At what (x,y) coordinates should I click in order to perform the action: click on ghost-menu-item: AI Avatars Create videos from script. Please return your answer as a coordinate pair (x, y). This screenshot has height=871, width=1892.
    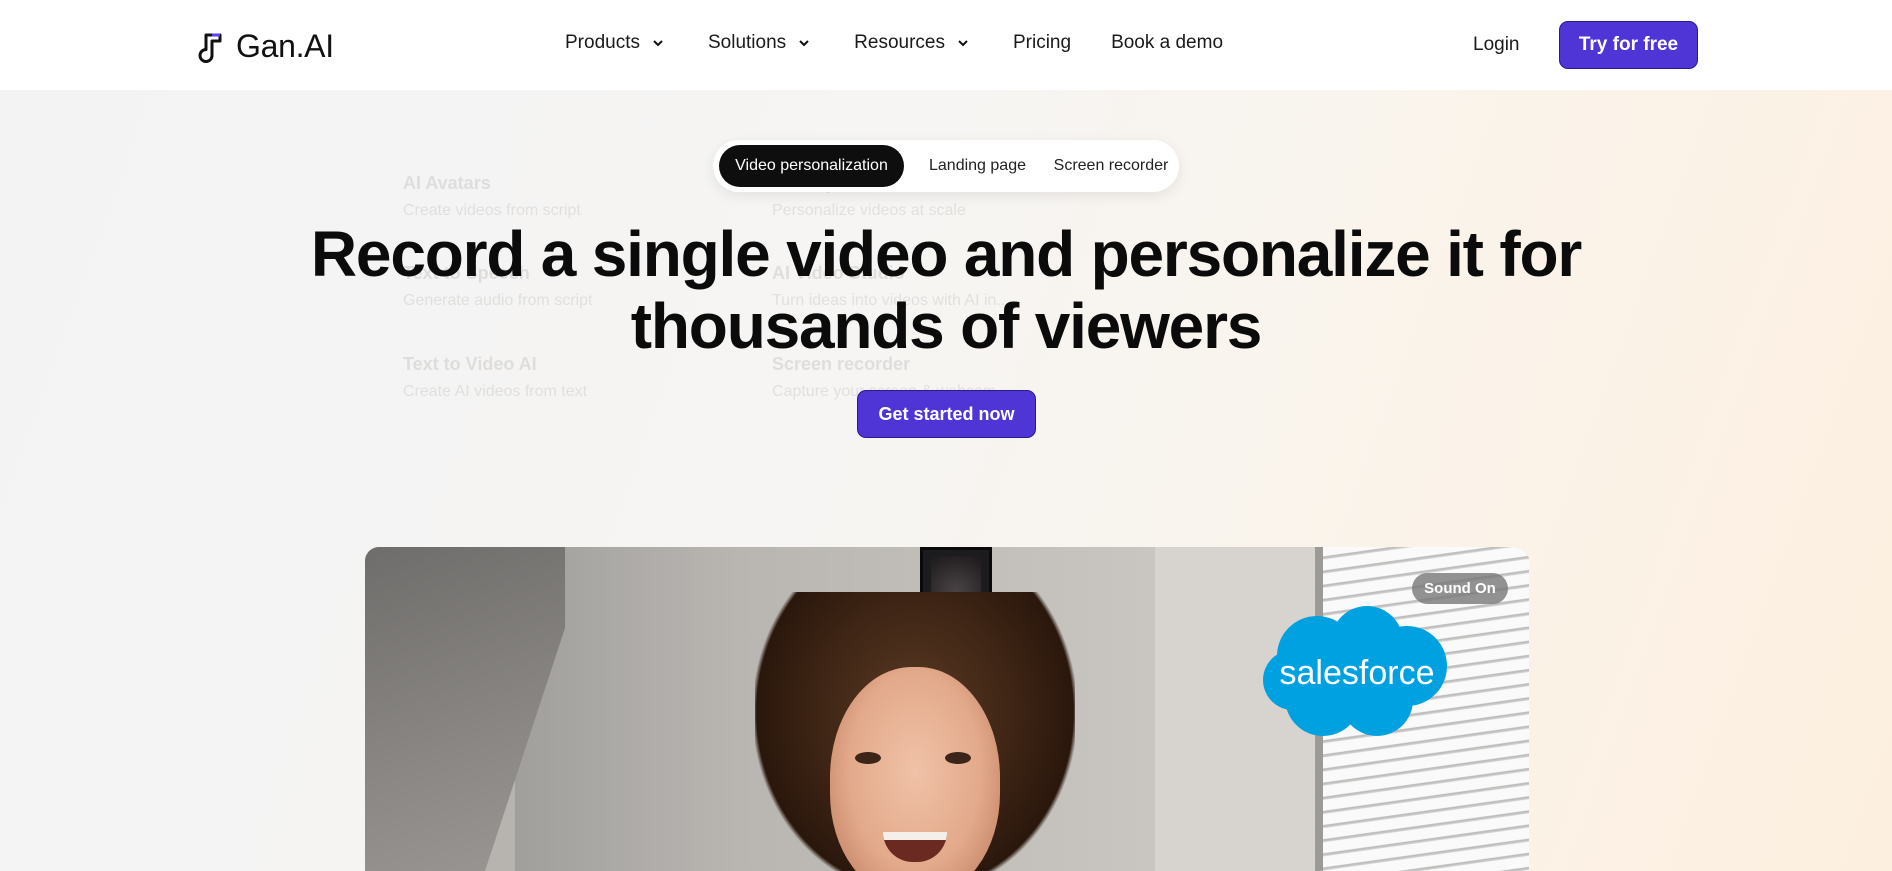
    Looking at the image, I should click on (492, 196).